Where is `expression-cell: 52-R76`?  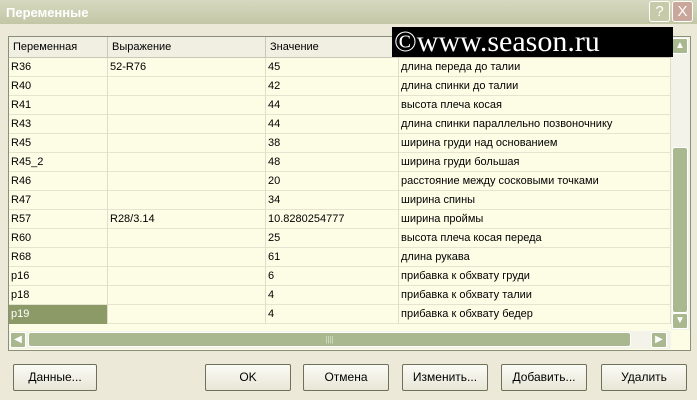 expression-cell: 52-R76 is located at coordinates (187, 67).